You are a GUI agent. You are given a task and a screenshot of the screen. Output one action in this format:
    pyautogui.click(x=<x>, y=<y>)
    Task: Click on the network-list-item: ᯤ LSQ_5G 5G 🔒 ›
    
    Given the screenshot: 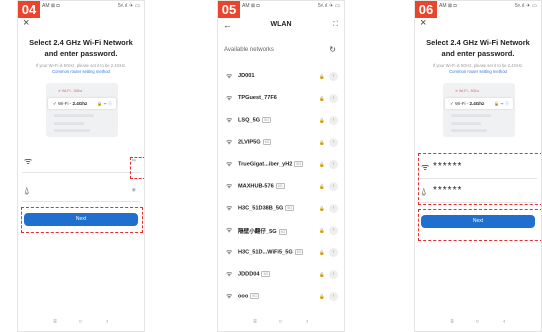 What is the action you would take?
    pyautogui.click(x=281, y=122)
    